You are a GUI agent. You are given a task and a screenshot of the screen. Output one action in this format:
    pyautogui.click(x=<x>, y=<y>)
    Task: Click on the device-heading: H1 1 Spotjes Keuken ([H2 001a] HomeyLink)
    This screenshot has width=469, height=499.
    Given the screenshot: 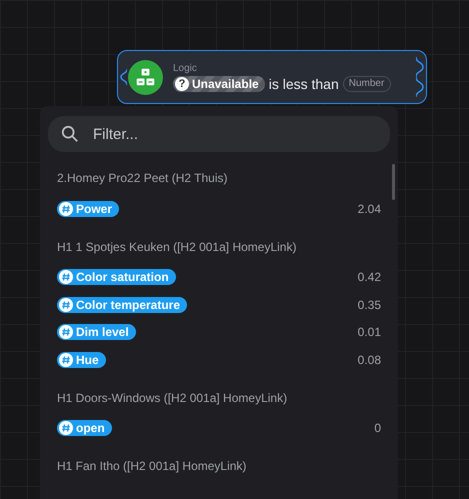 What is the action you would take?
    pyautogui.click(x=177, y=247)
    